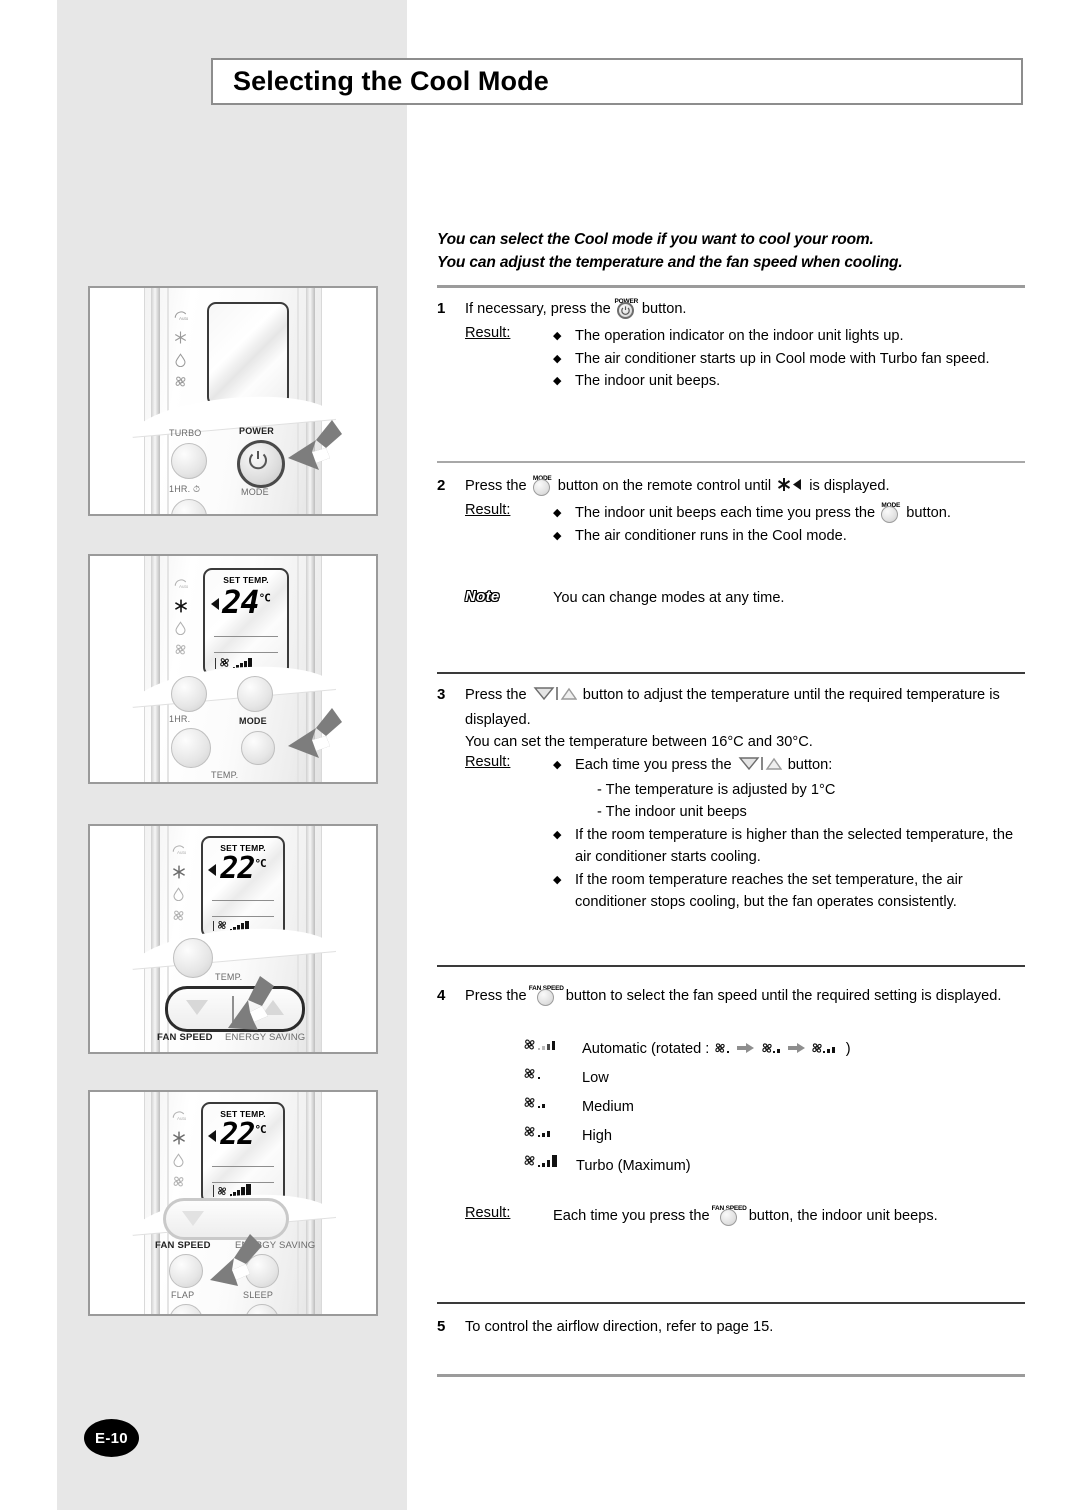 The width and height of the screenshot is (1080, 1510). What do you see at coordinates (626, 308) in the screenshot?
I see `power-button-icon: POWER` at bounding box center [626, 308].